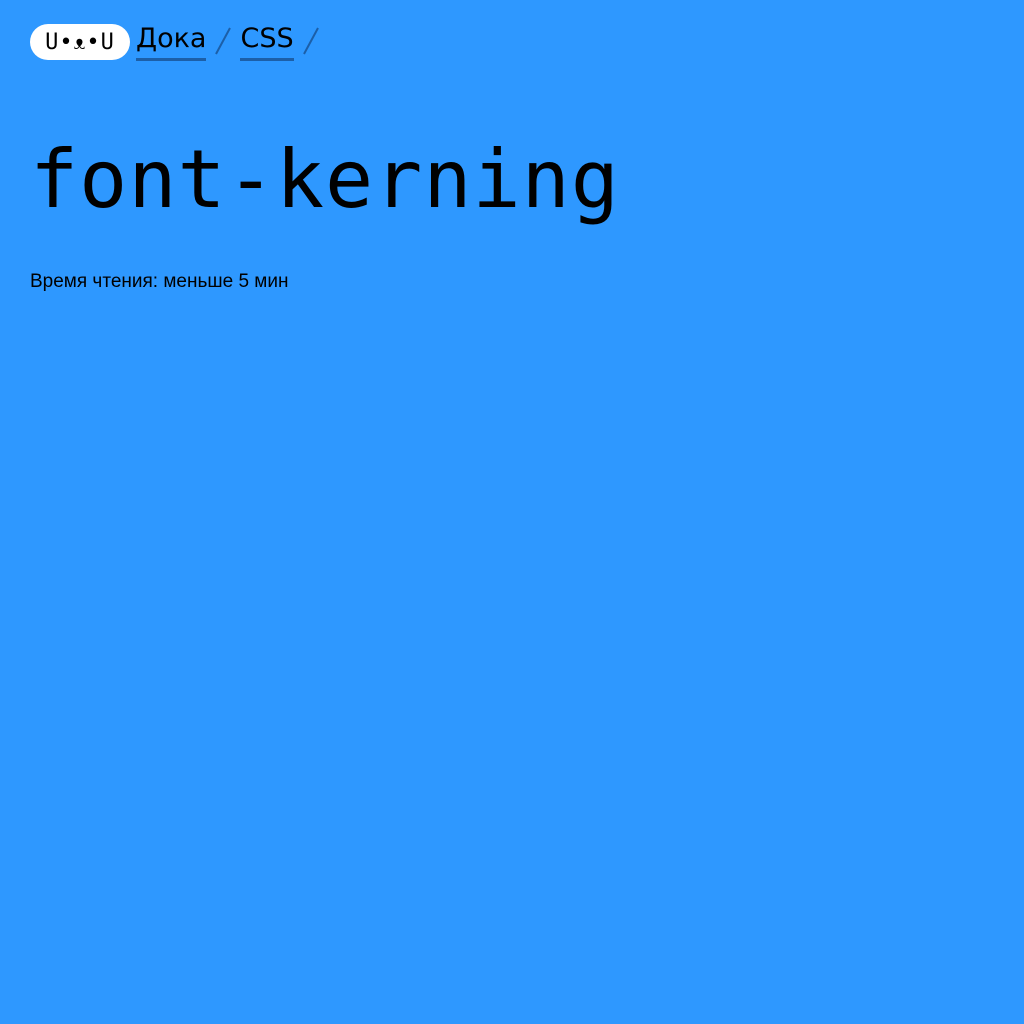 The height and width of the screenshot is (1024, 1024). I want to click on breadcrumb-link-css: CSS, so click(267, 41).